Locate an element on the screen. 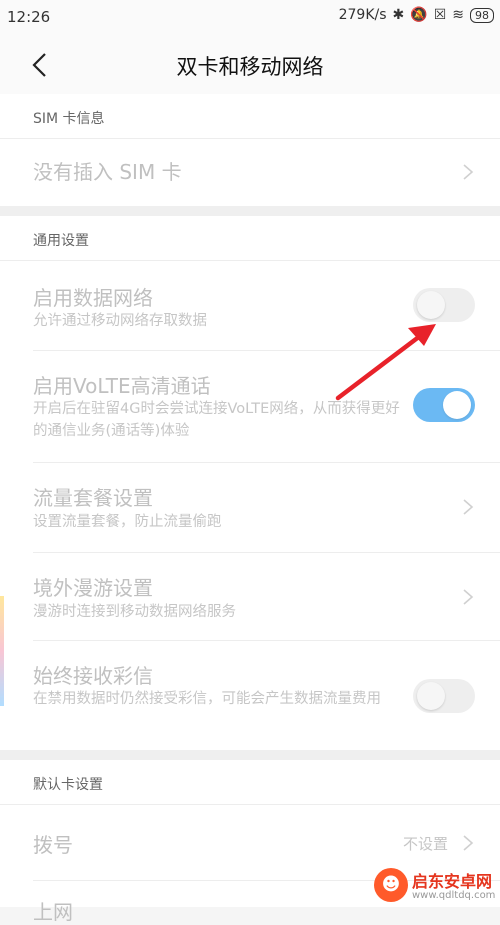 This screenshot has width=500, height=925. watermark-title: 启东安卓网 is located at coordinates (452, 881).